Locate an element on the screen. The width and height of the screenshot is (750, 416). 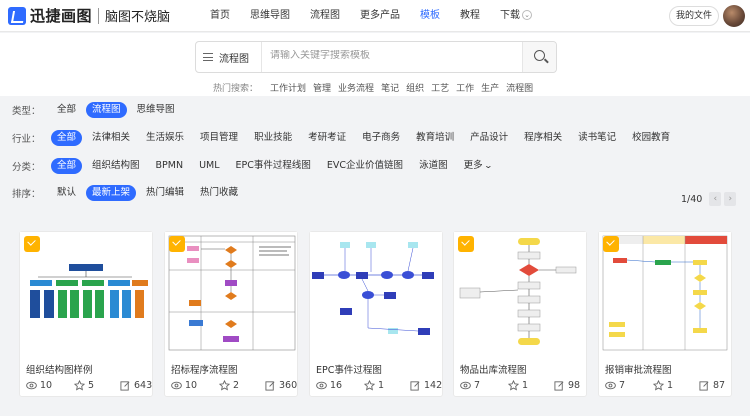
template-card: 招标程序流程图 10 2 360 is located at coordinates (231, 314).